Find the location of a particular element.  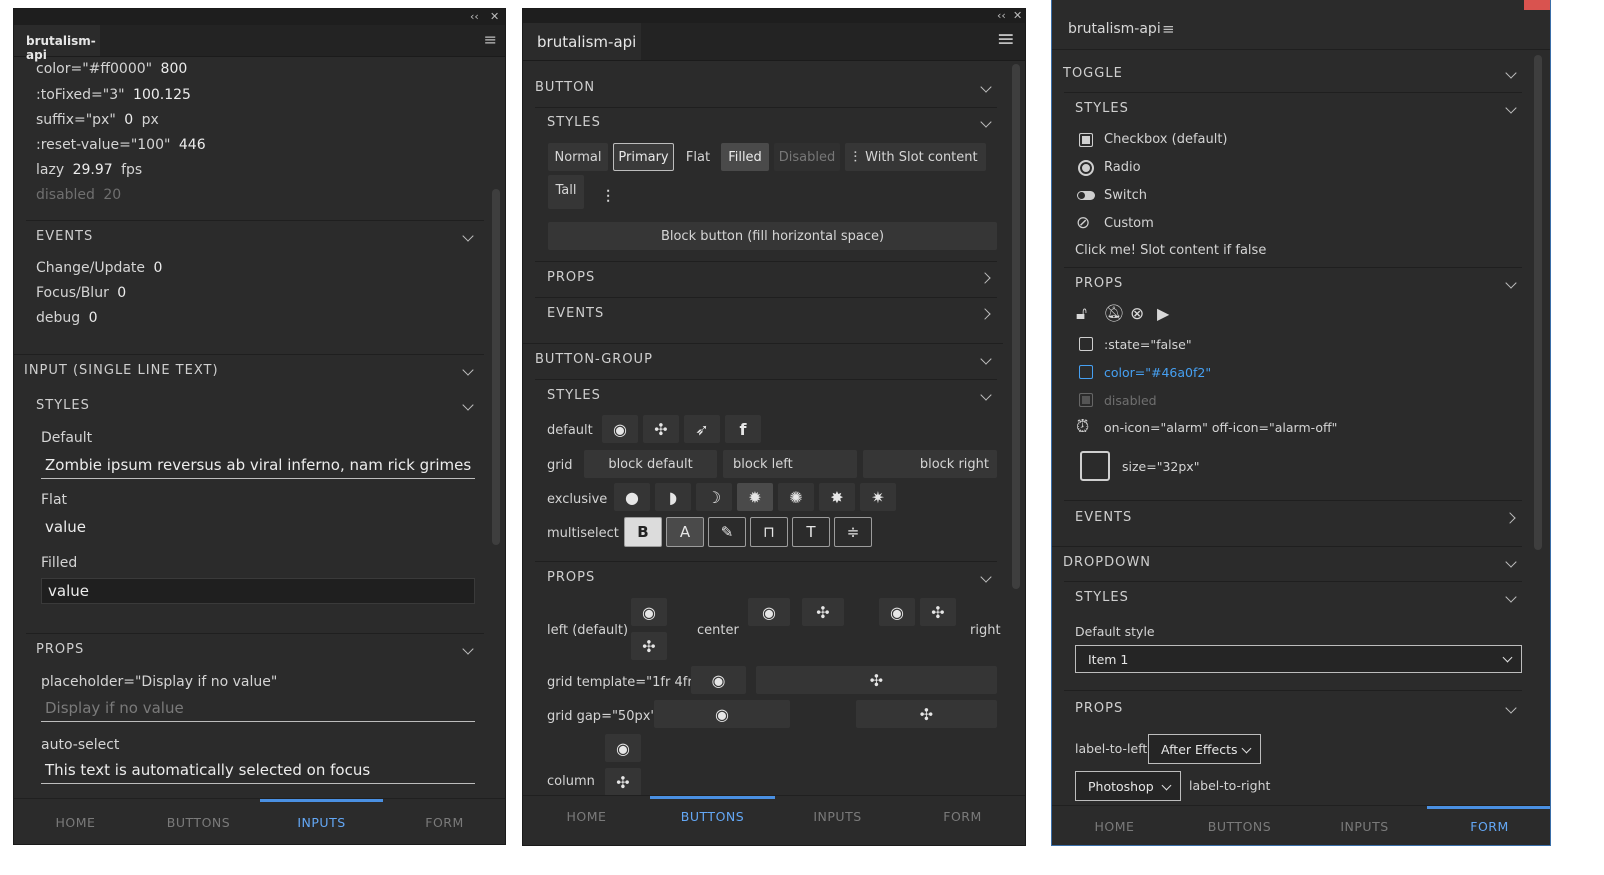

default-dropdown: Item 1 is located at coordinates (1298, 659).